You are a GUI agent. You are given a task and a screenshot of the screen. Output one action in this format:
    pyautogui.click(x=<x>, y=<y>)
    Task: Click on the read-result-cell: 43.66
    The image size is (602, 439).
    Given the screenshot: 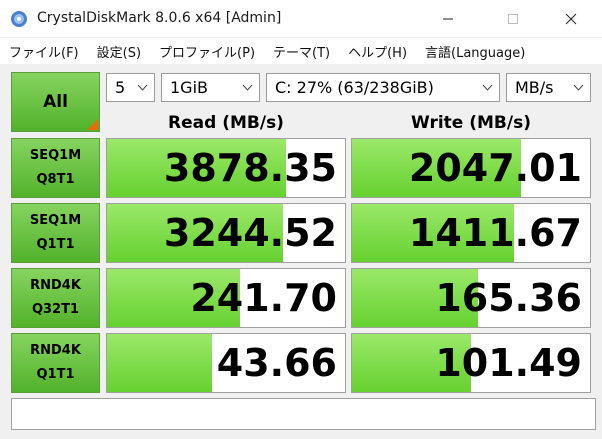 What is the action you would take?
    pyautogui.click(x=226, y=363)
    